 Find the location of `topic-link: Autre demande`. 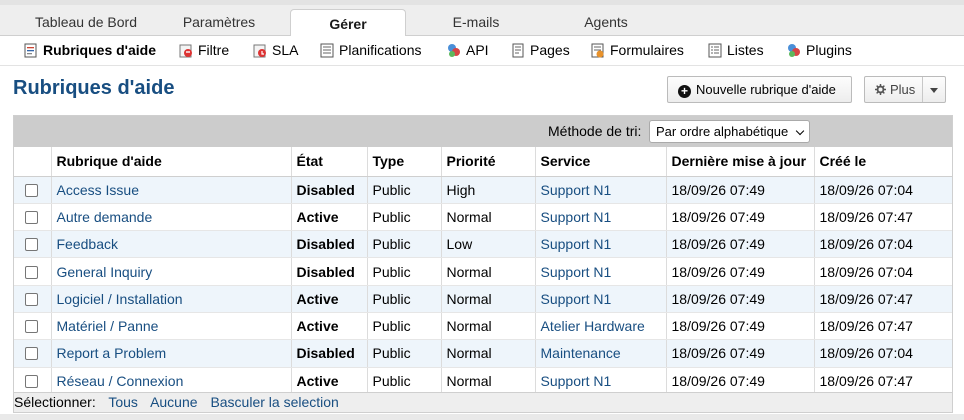

topic-link: Autre demande is located at coordinates (171, 217).